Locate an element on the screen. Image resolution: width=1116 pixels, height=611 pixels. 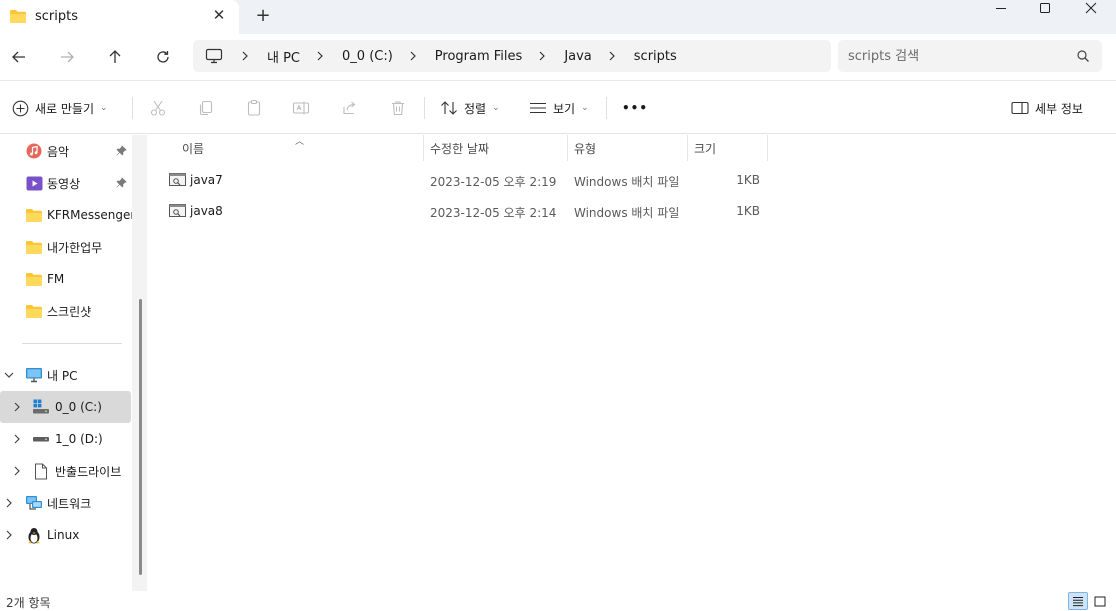
computer-icon is located at coordinates (34, 375).